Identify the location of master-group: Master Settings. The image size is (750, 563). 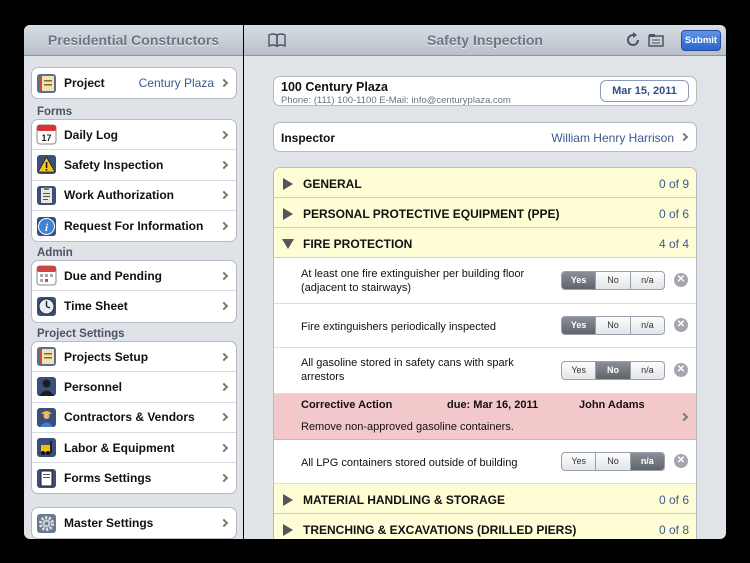
(134, 523).